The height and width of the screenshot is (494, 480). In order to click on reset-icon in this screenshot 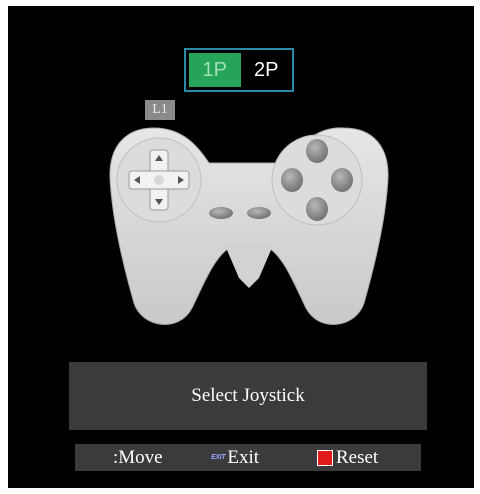, I will do `click(325, 457)`.